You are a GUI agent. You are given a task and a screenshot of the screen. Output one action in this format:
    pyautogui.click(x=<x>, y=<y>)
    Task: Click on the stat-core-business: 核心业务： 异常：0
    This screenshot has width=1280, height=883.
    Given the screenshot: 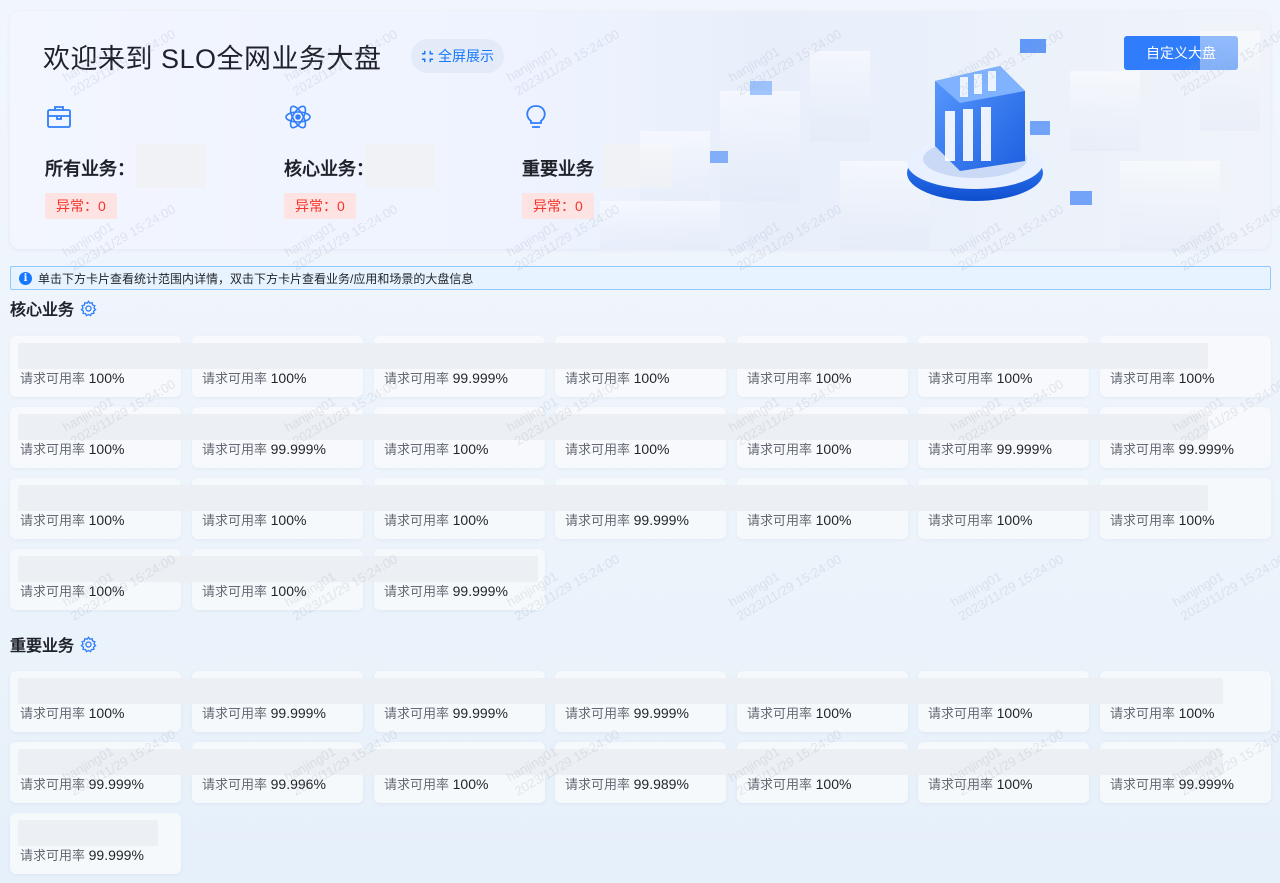 What is the action you would take?
    pyautogui.click(x=394, y=168)
    